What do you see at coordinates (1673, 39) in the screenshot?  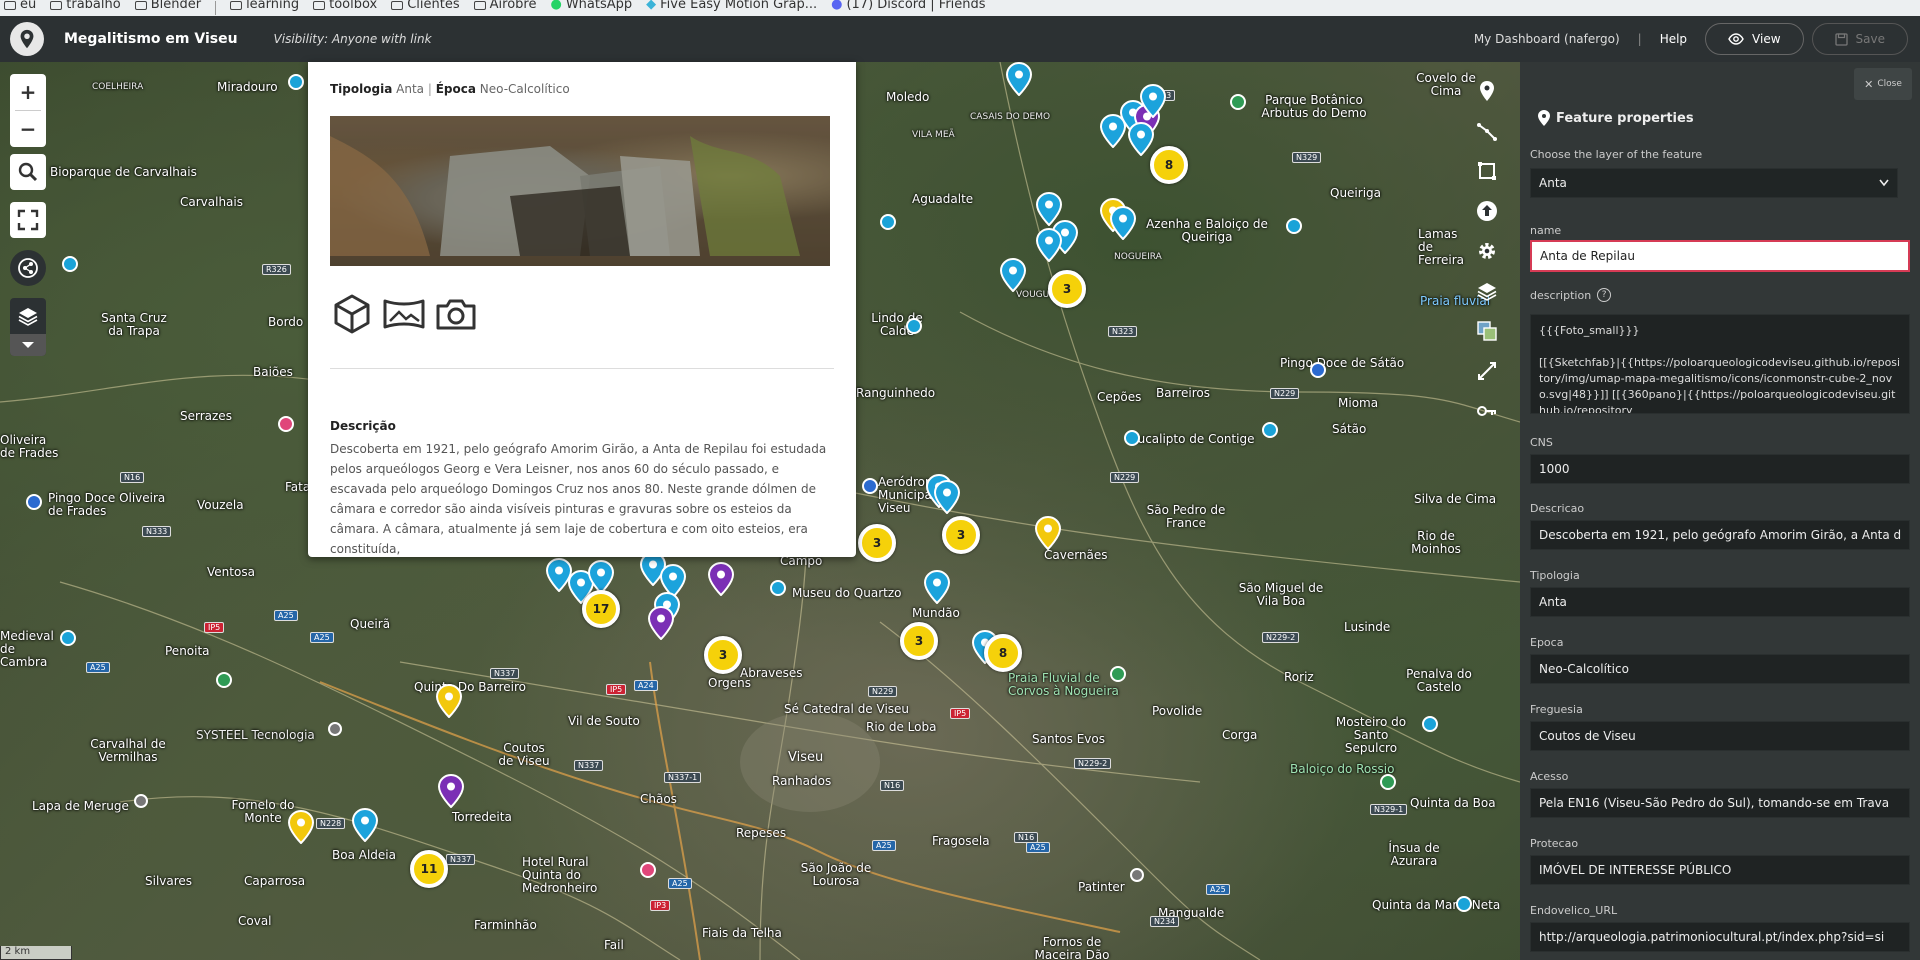 I see `help-link: Help` at bounding box center [1673, 39].